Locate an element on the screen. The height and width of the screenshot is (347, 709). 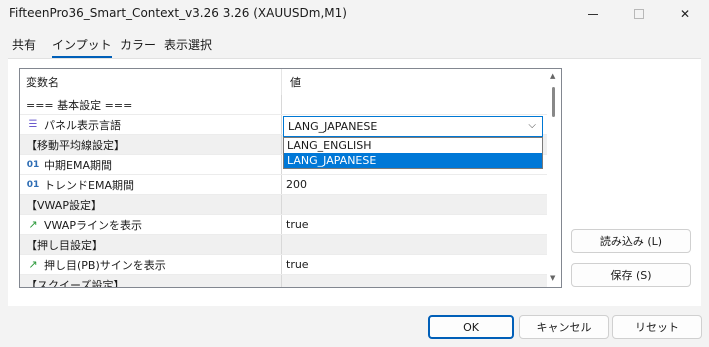
close-icon: ✕ is located at coordinates (685, 14).